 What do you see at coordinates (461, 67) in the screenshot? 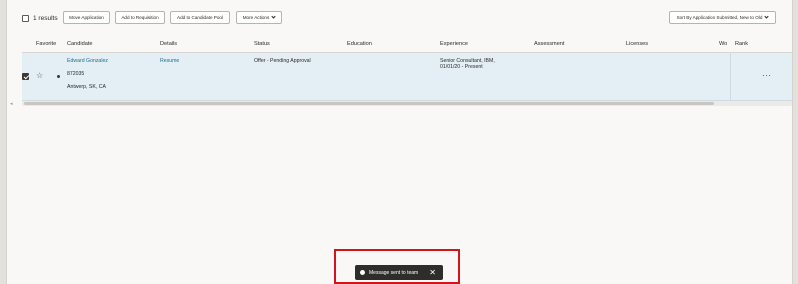
I see `experience-line2: 01/01/20 - Present` at bounding box center [461, 67].